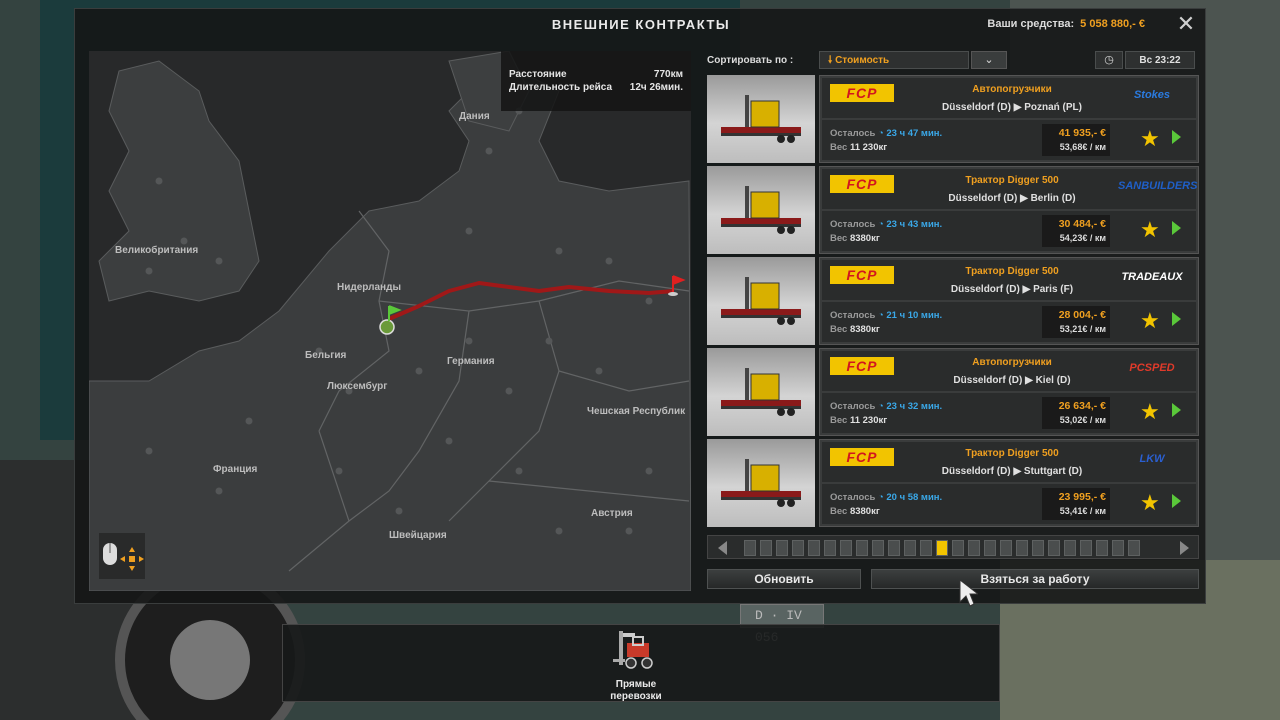 The width and height of the screenshot is (1280, 720). I want to click on job-price: 23 995,- €, so click(1082, 497).